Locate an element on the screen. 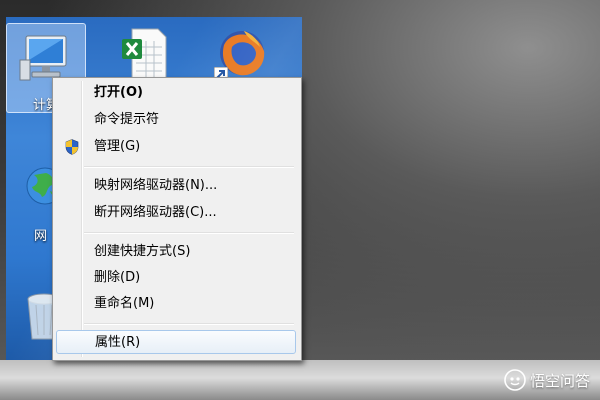 The height and width of the screenshot is (400, 600). menu-item-delete: 删除(D) is located at coordinates (176, 278).